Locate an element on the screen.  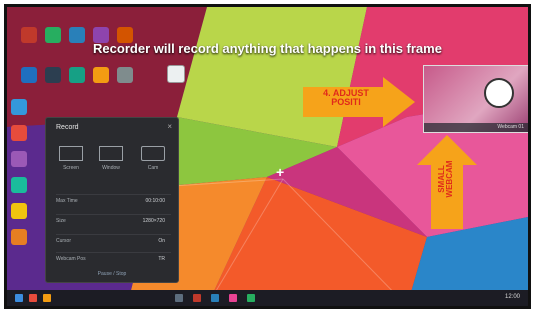
window-icon is located at coordinates (111, 153).